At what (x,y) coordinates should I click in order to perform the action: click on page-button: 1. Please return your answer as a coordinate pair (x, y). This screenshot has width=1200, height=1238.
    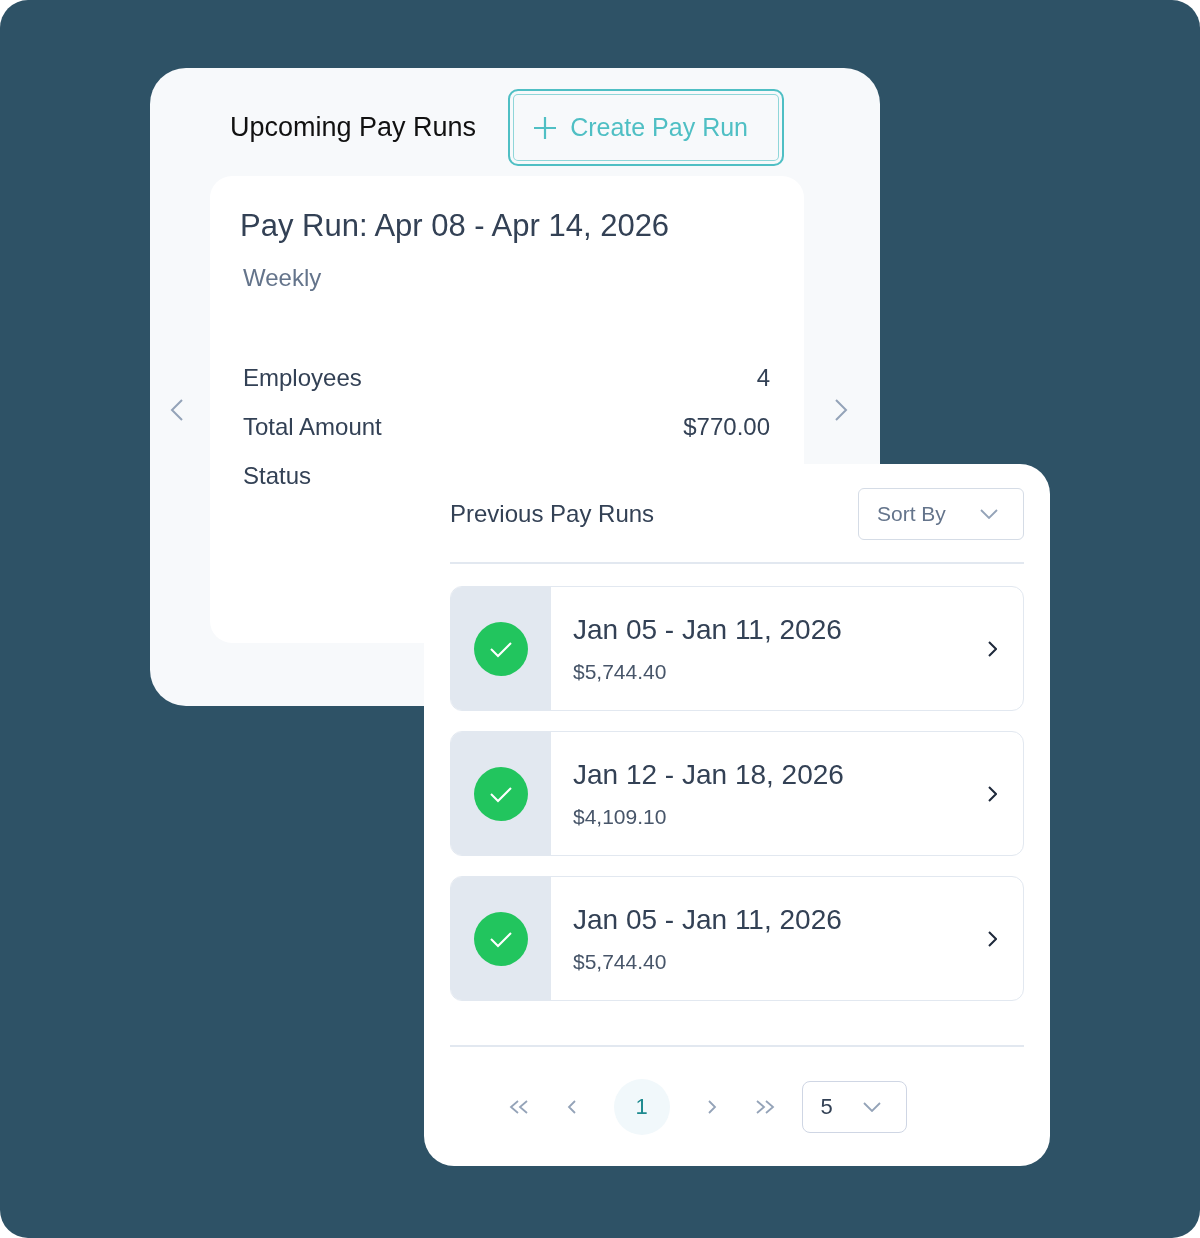
    Looking at the image, I should click on (641, 1107).